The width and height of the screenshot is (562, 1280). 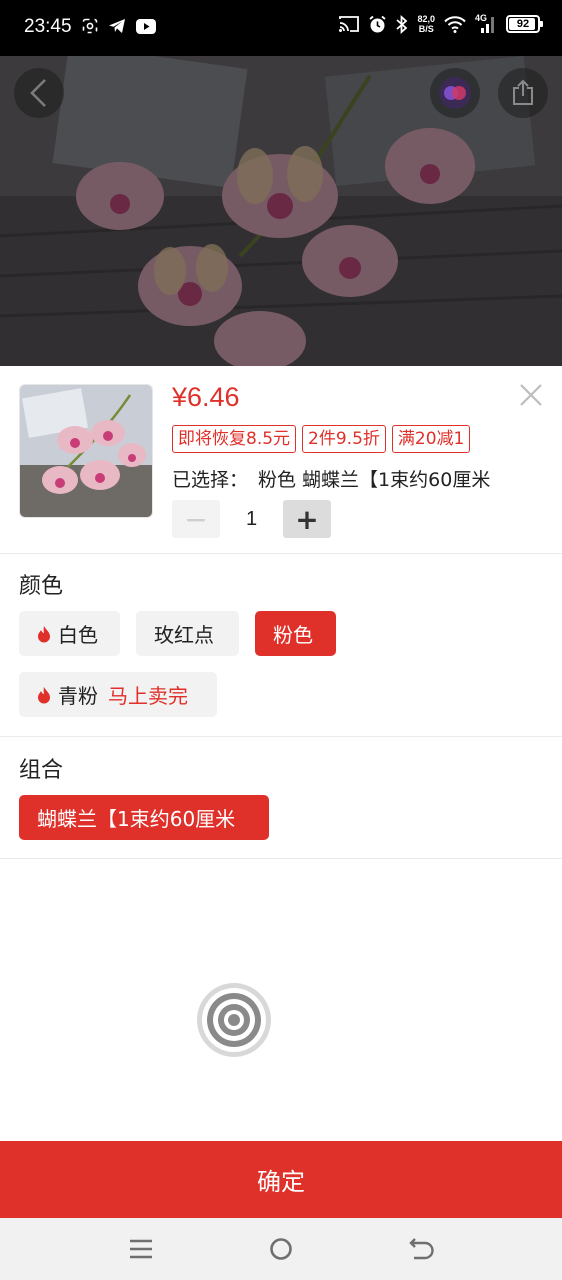 I want to click on combo-option-orchid: 蝴蝶兰【1束约60厘米, so click(x=144, y=817).